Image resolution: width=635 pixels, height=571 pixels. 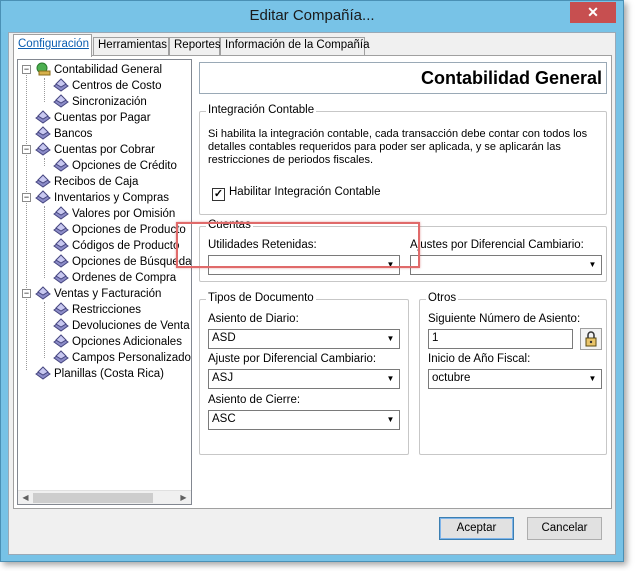 I want to click on tree-item-label: Planillas (Costa Rica), so click(x=109, y=374).